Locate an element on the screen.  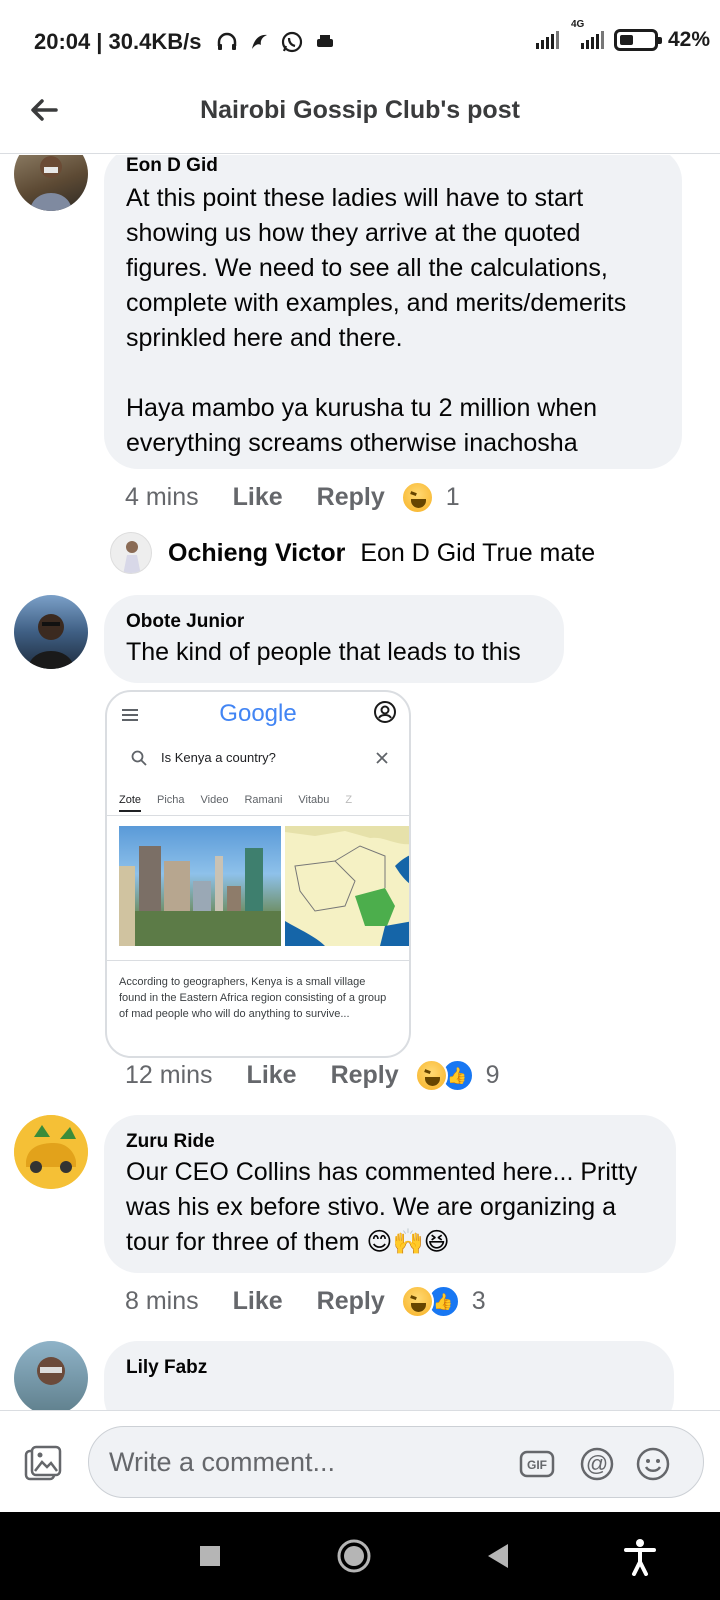
comment-actions: 4 mins Like Reply 1 is located at coordinates (292, 497).